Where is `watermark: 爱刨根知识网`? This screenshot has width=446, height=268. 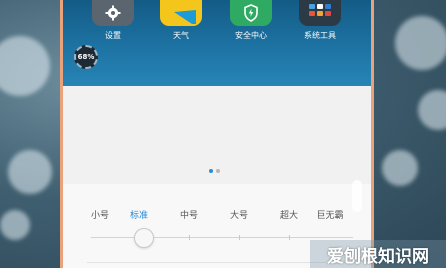 watermark: 爱刨根知识网 is located at coordinates (378, 254).